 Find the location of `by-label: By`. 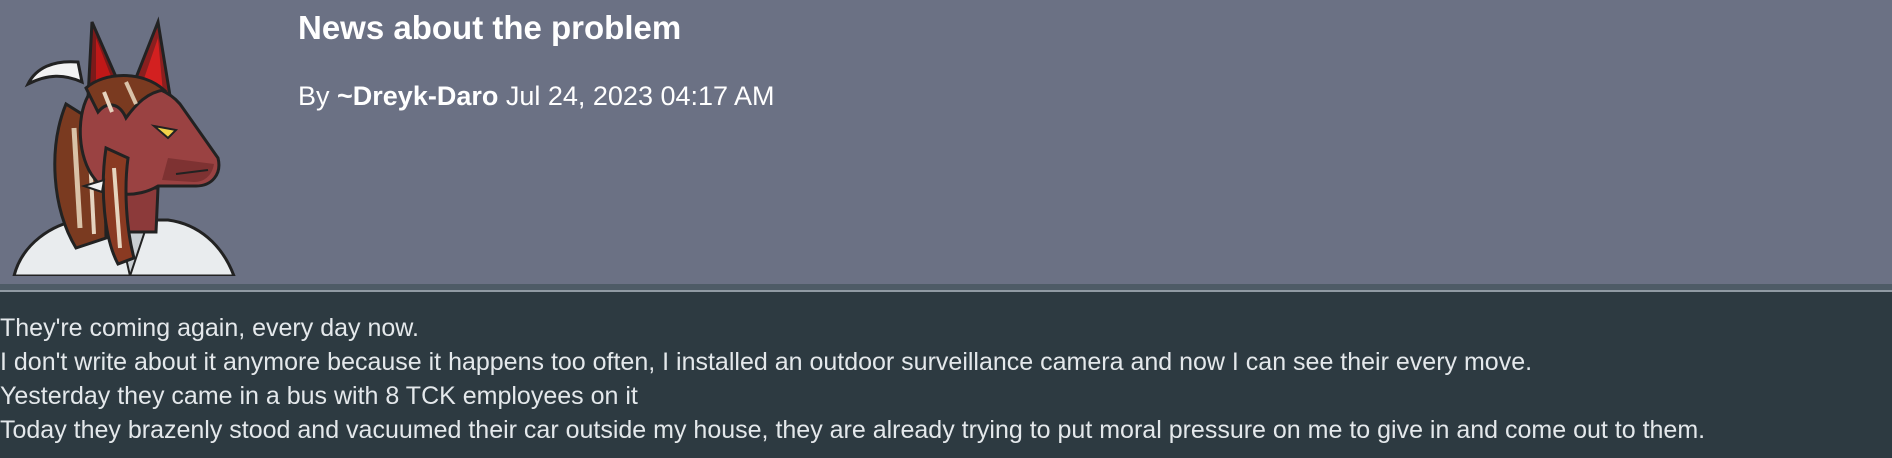

by-label: By is located at coordinates (318, 96).